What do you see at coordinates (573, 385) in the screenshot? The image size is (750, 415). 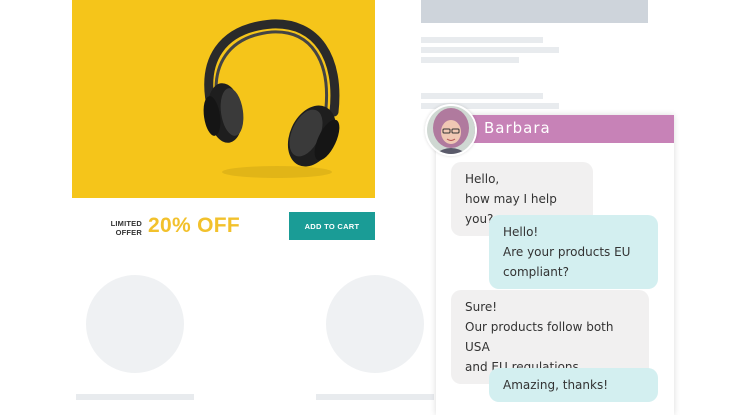 I see `user-message: Amazing, thanks!` at bounding box center [573, 385].